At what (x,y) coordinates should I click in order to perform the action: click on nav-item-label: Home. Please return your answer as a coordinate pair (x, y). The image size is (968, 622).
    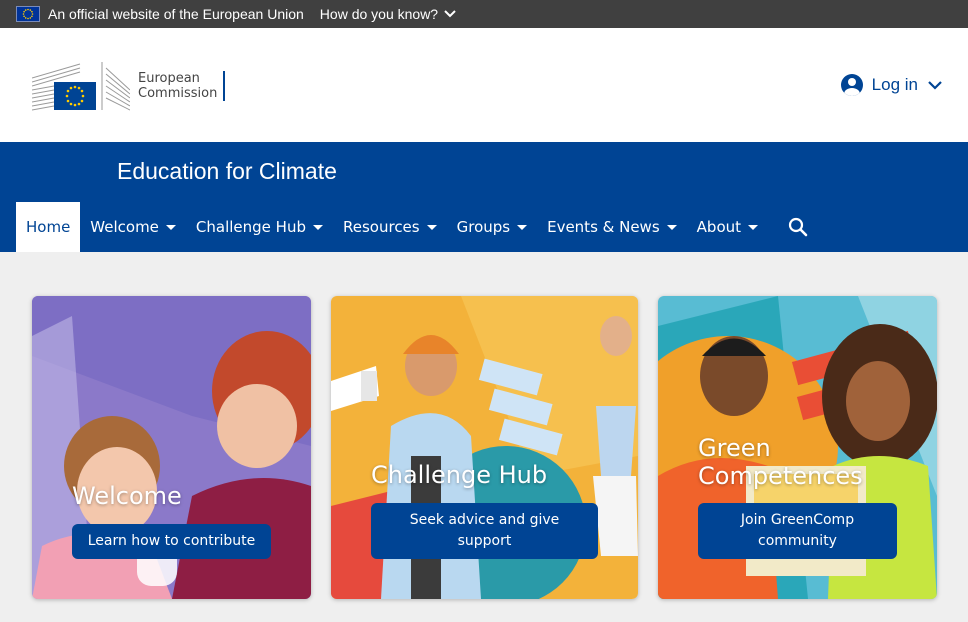
    Looking at the image, I should click on (48, 227).